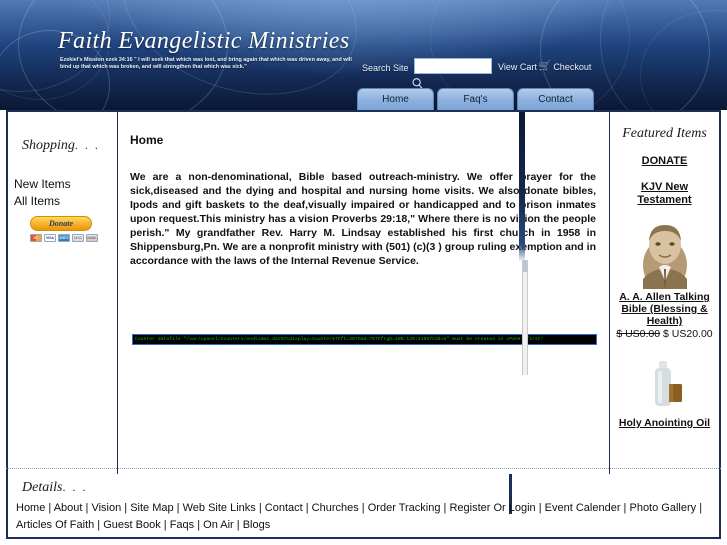 Image resolution: width=727 pixels, height=545 pixels. Describe the element at coordinates (30, 508) in the screenshot. I see `footer-link-home: Home` at that location.